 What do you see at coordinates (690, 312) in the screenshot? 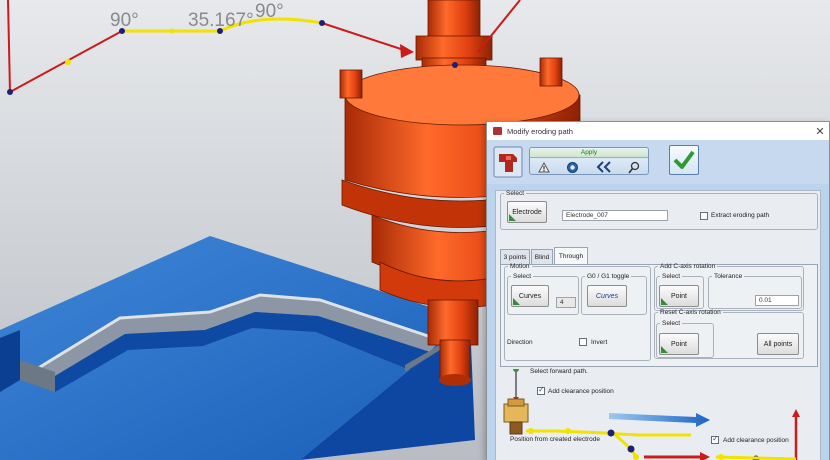
I see `reset-c-axis-legend: Reset C-axis rotation` at bounding box center [690, 312].